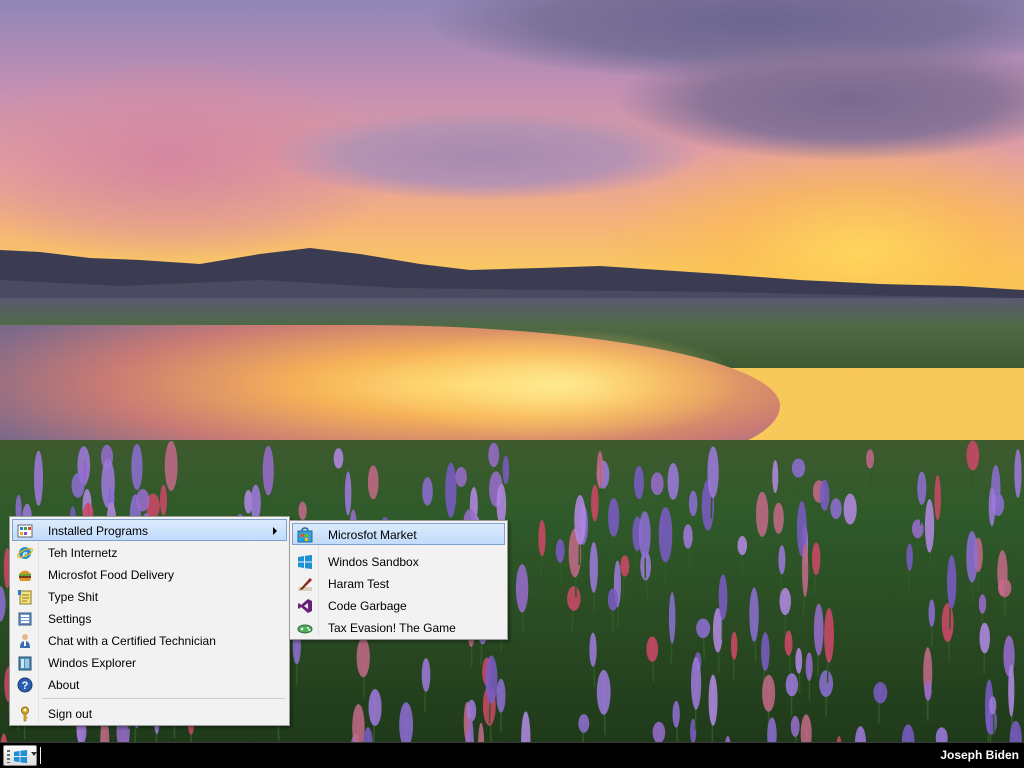  What do you see at coordinates (70, 619) in the screenshot?
I see `menu-item-label: Settings` at bounding box center [70, 619].